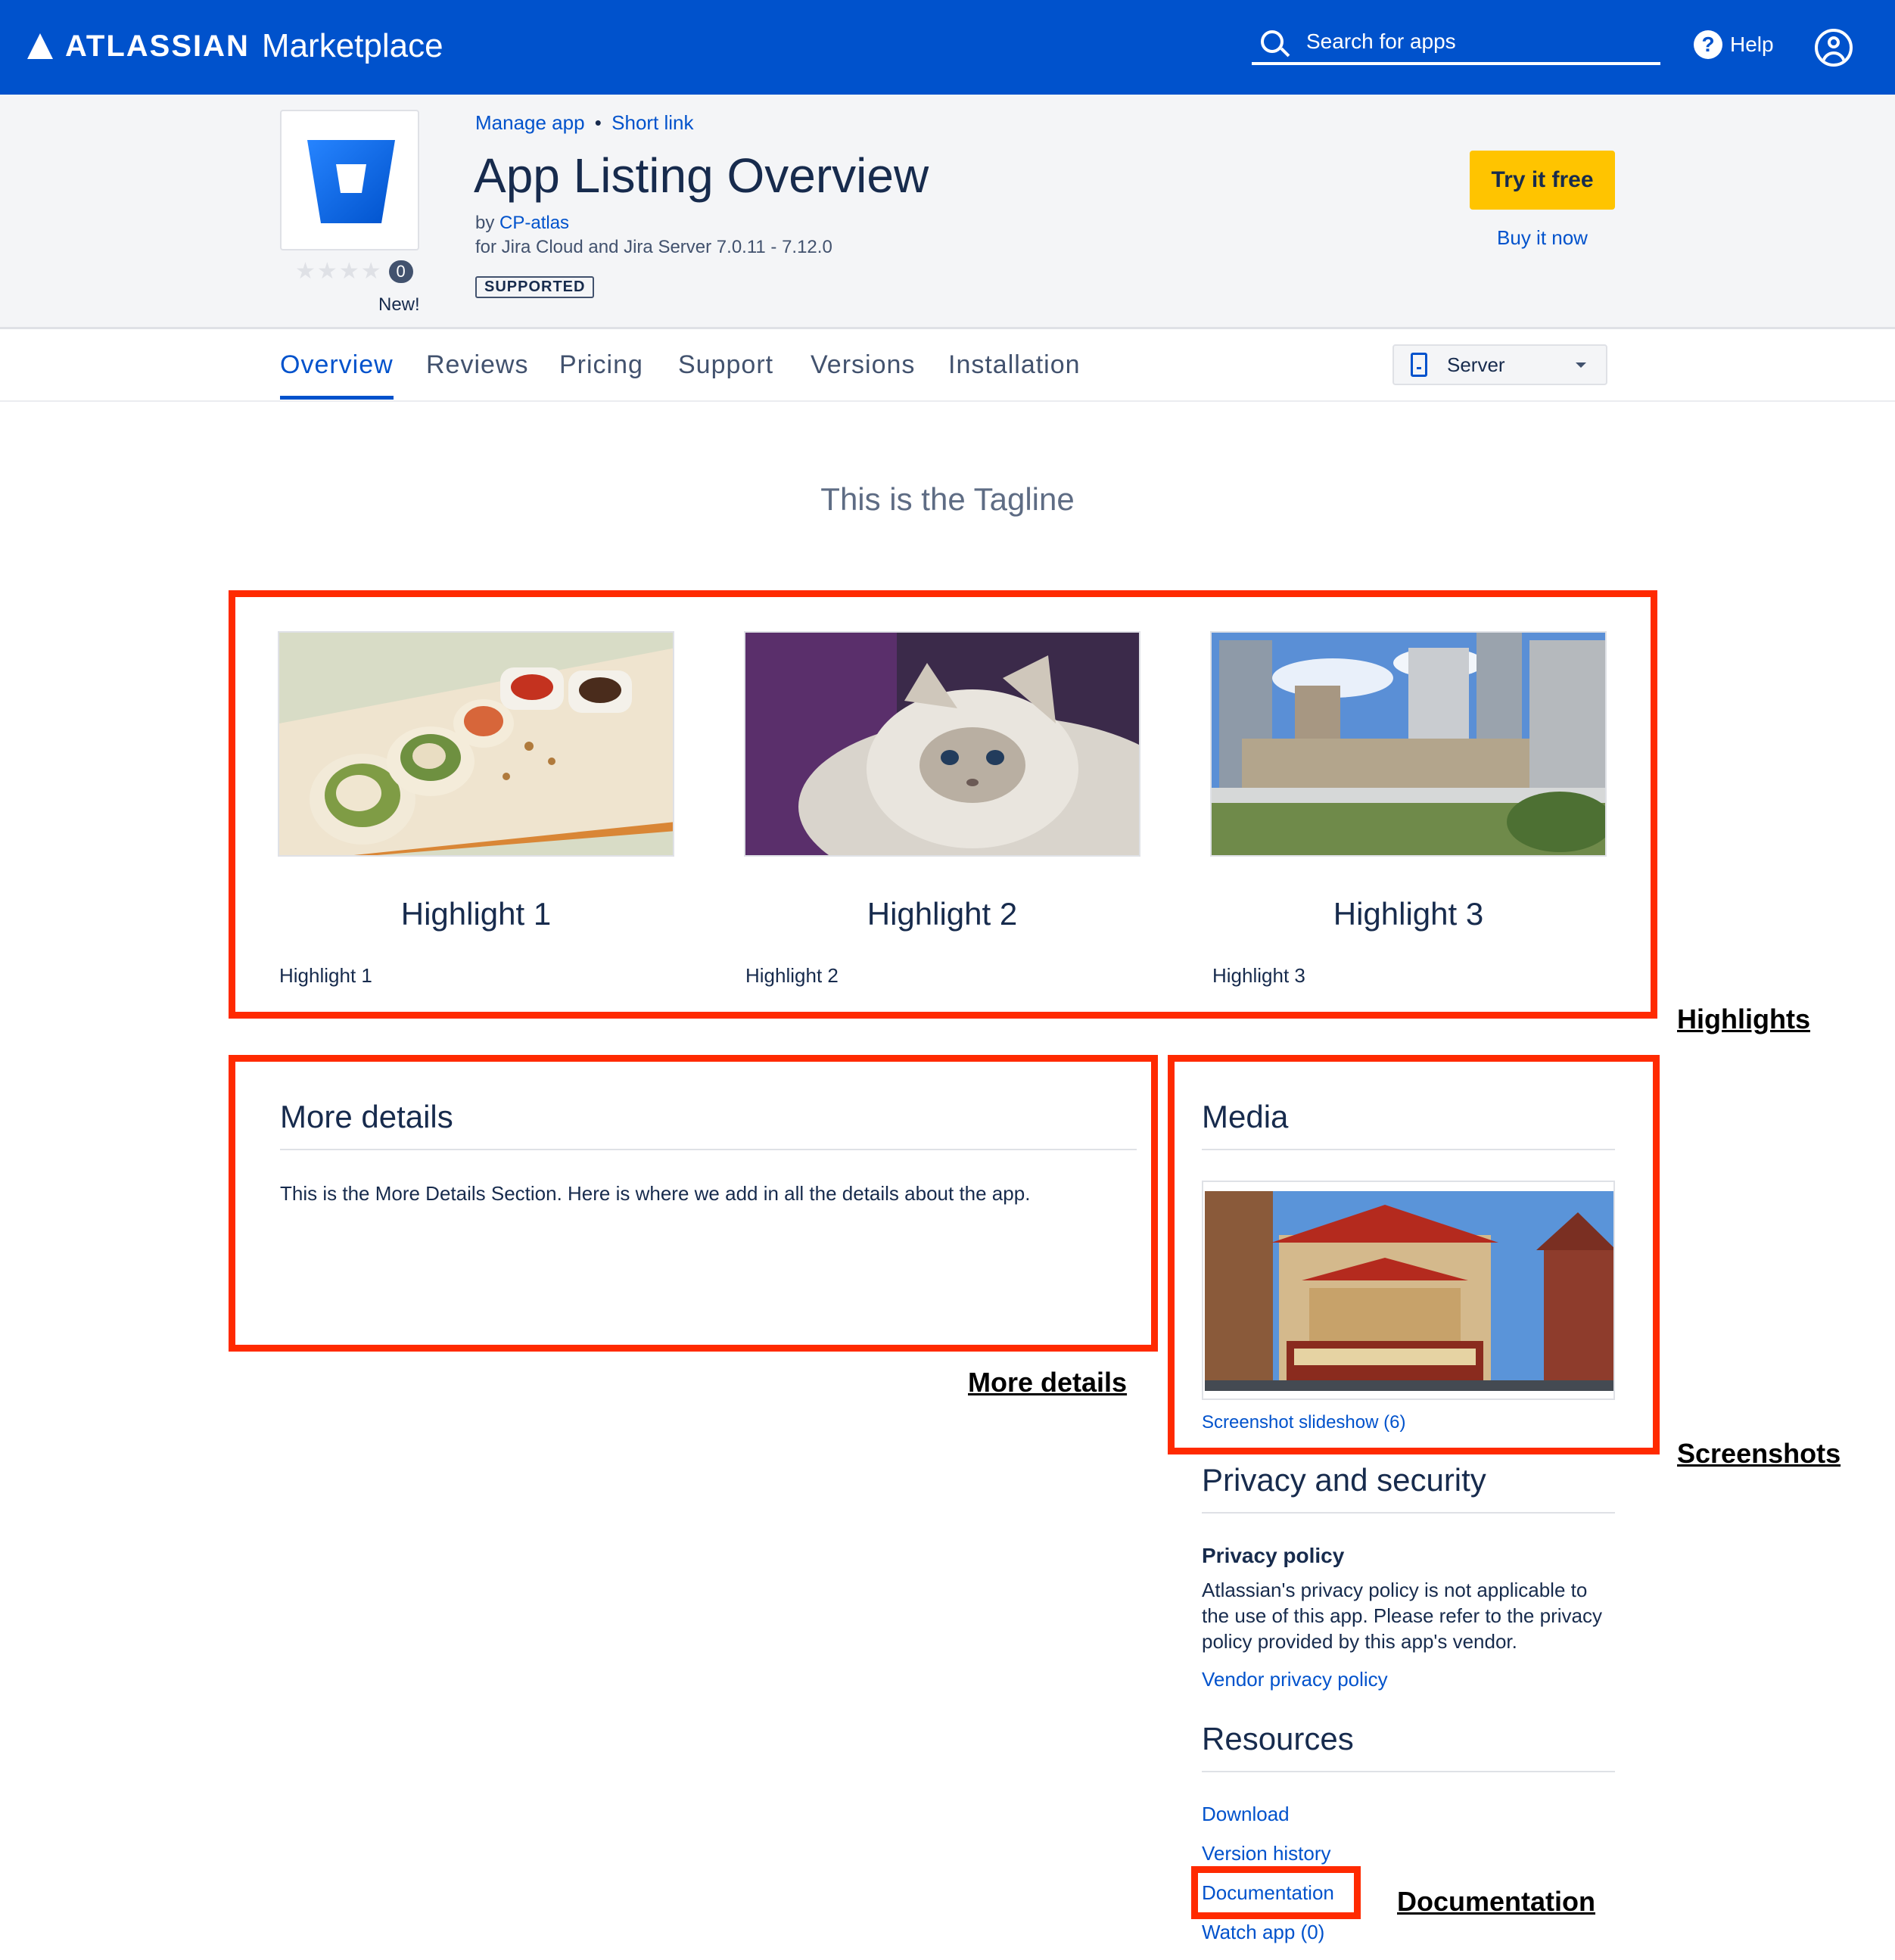 This screenshot has height=1960, width=1895. I want to click on city-skyline-image, so click(1408, 744).